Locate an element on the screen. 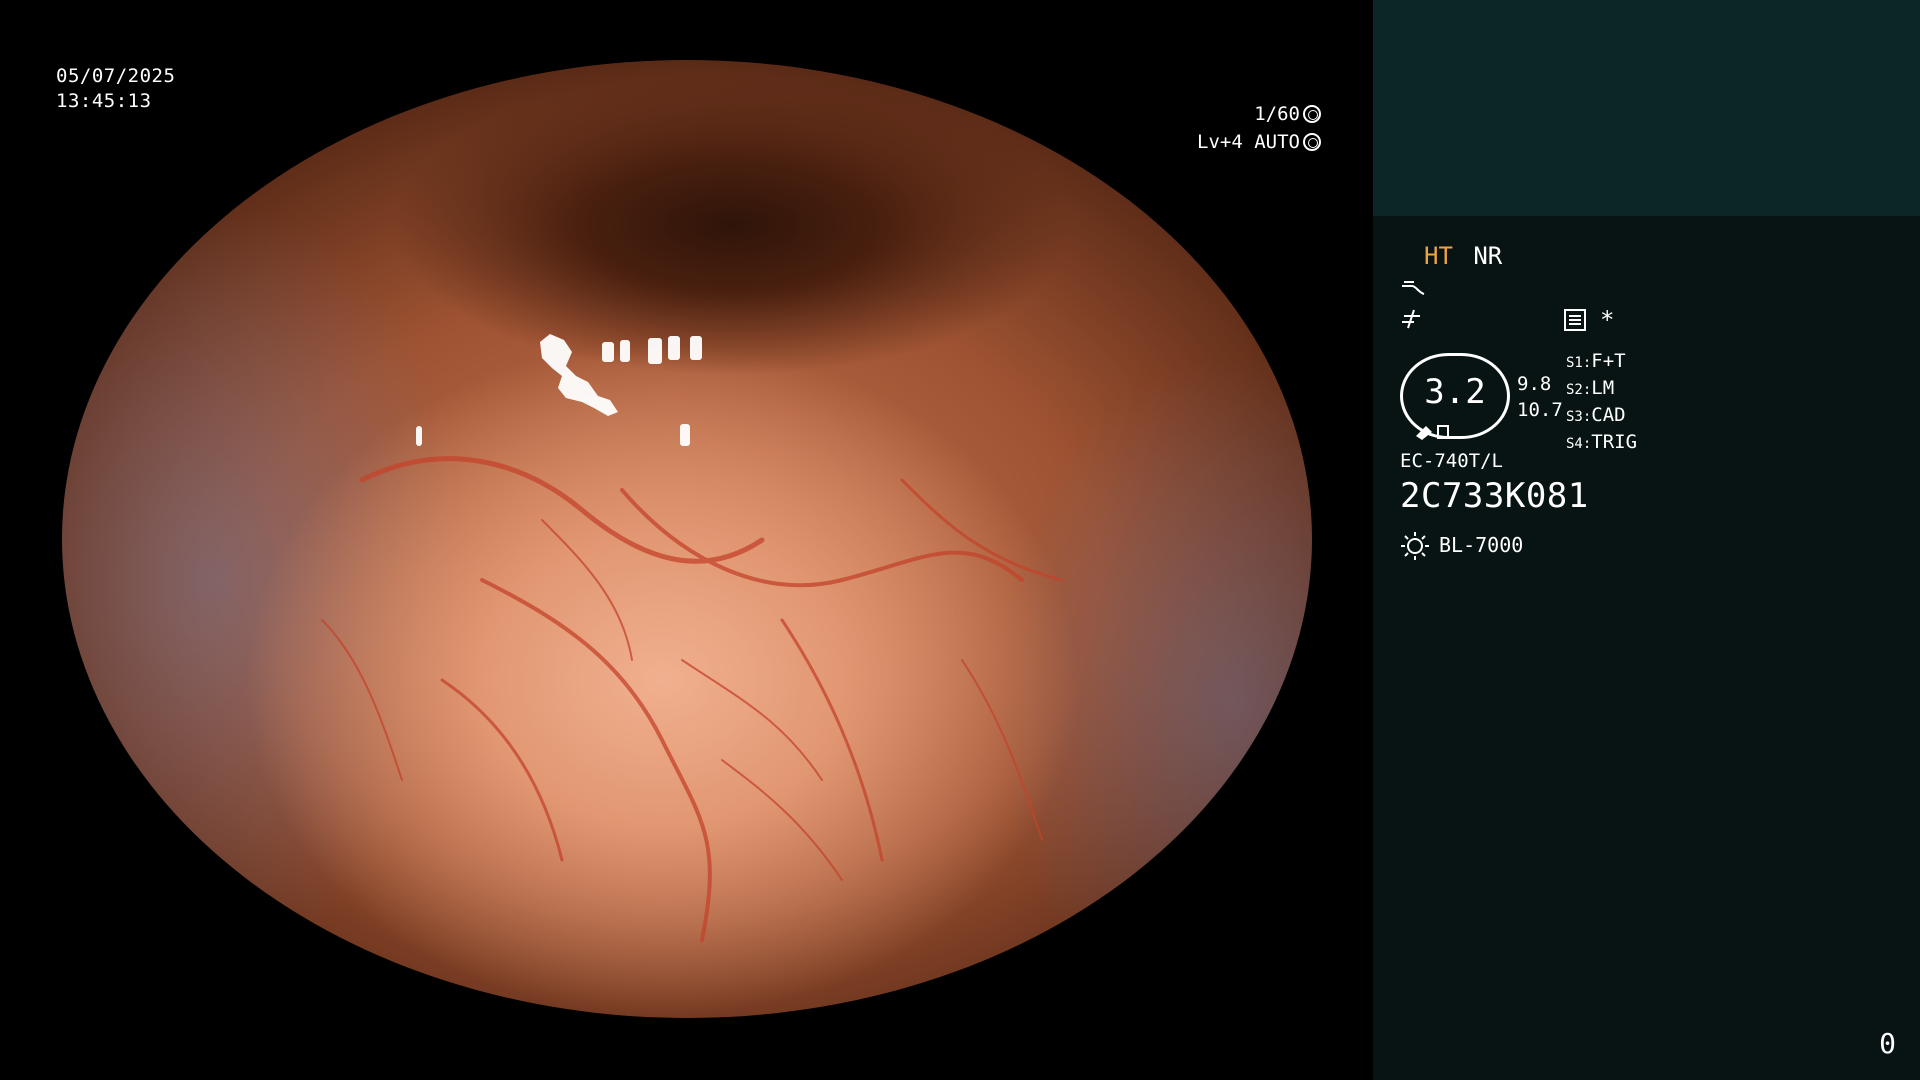 Image resolution: width=1920 pixels, height=1080 pixels. zoom-values: 9.8 10.7 is located at coordinates (1540, 397).